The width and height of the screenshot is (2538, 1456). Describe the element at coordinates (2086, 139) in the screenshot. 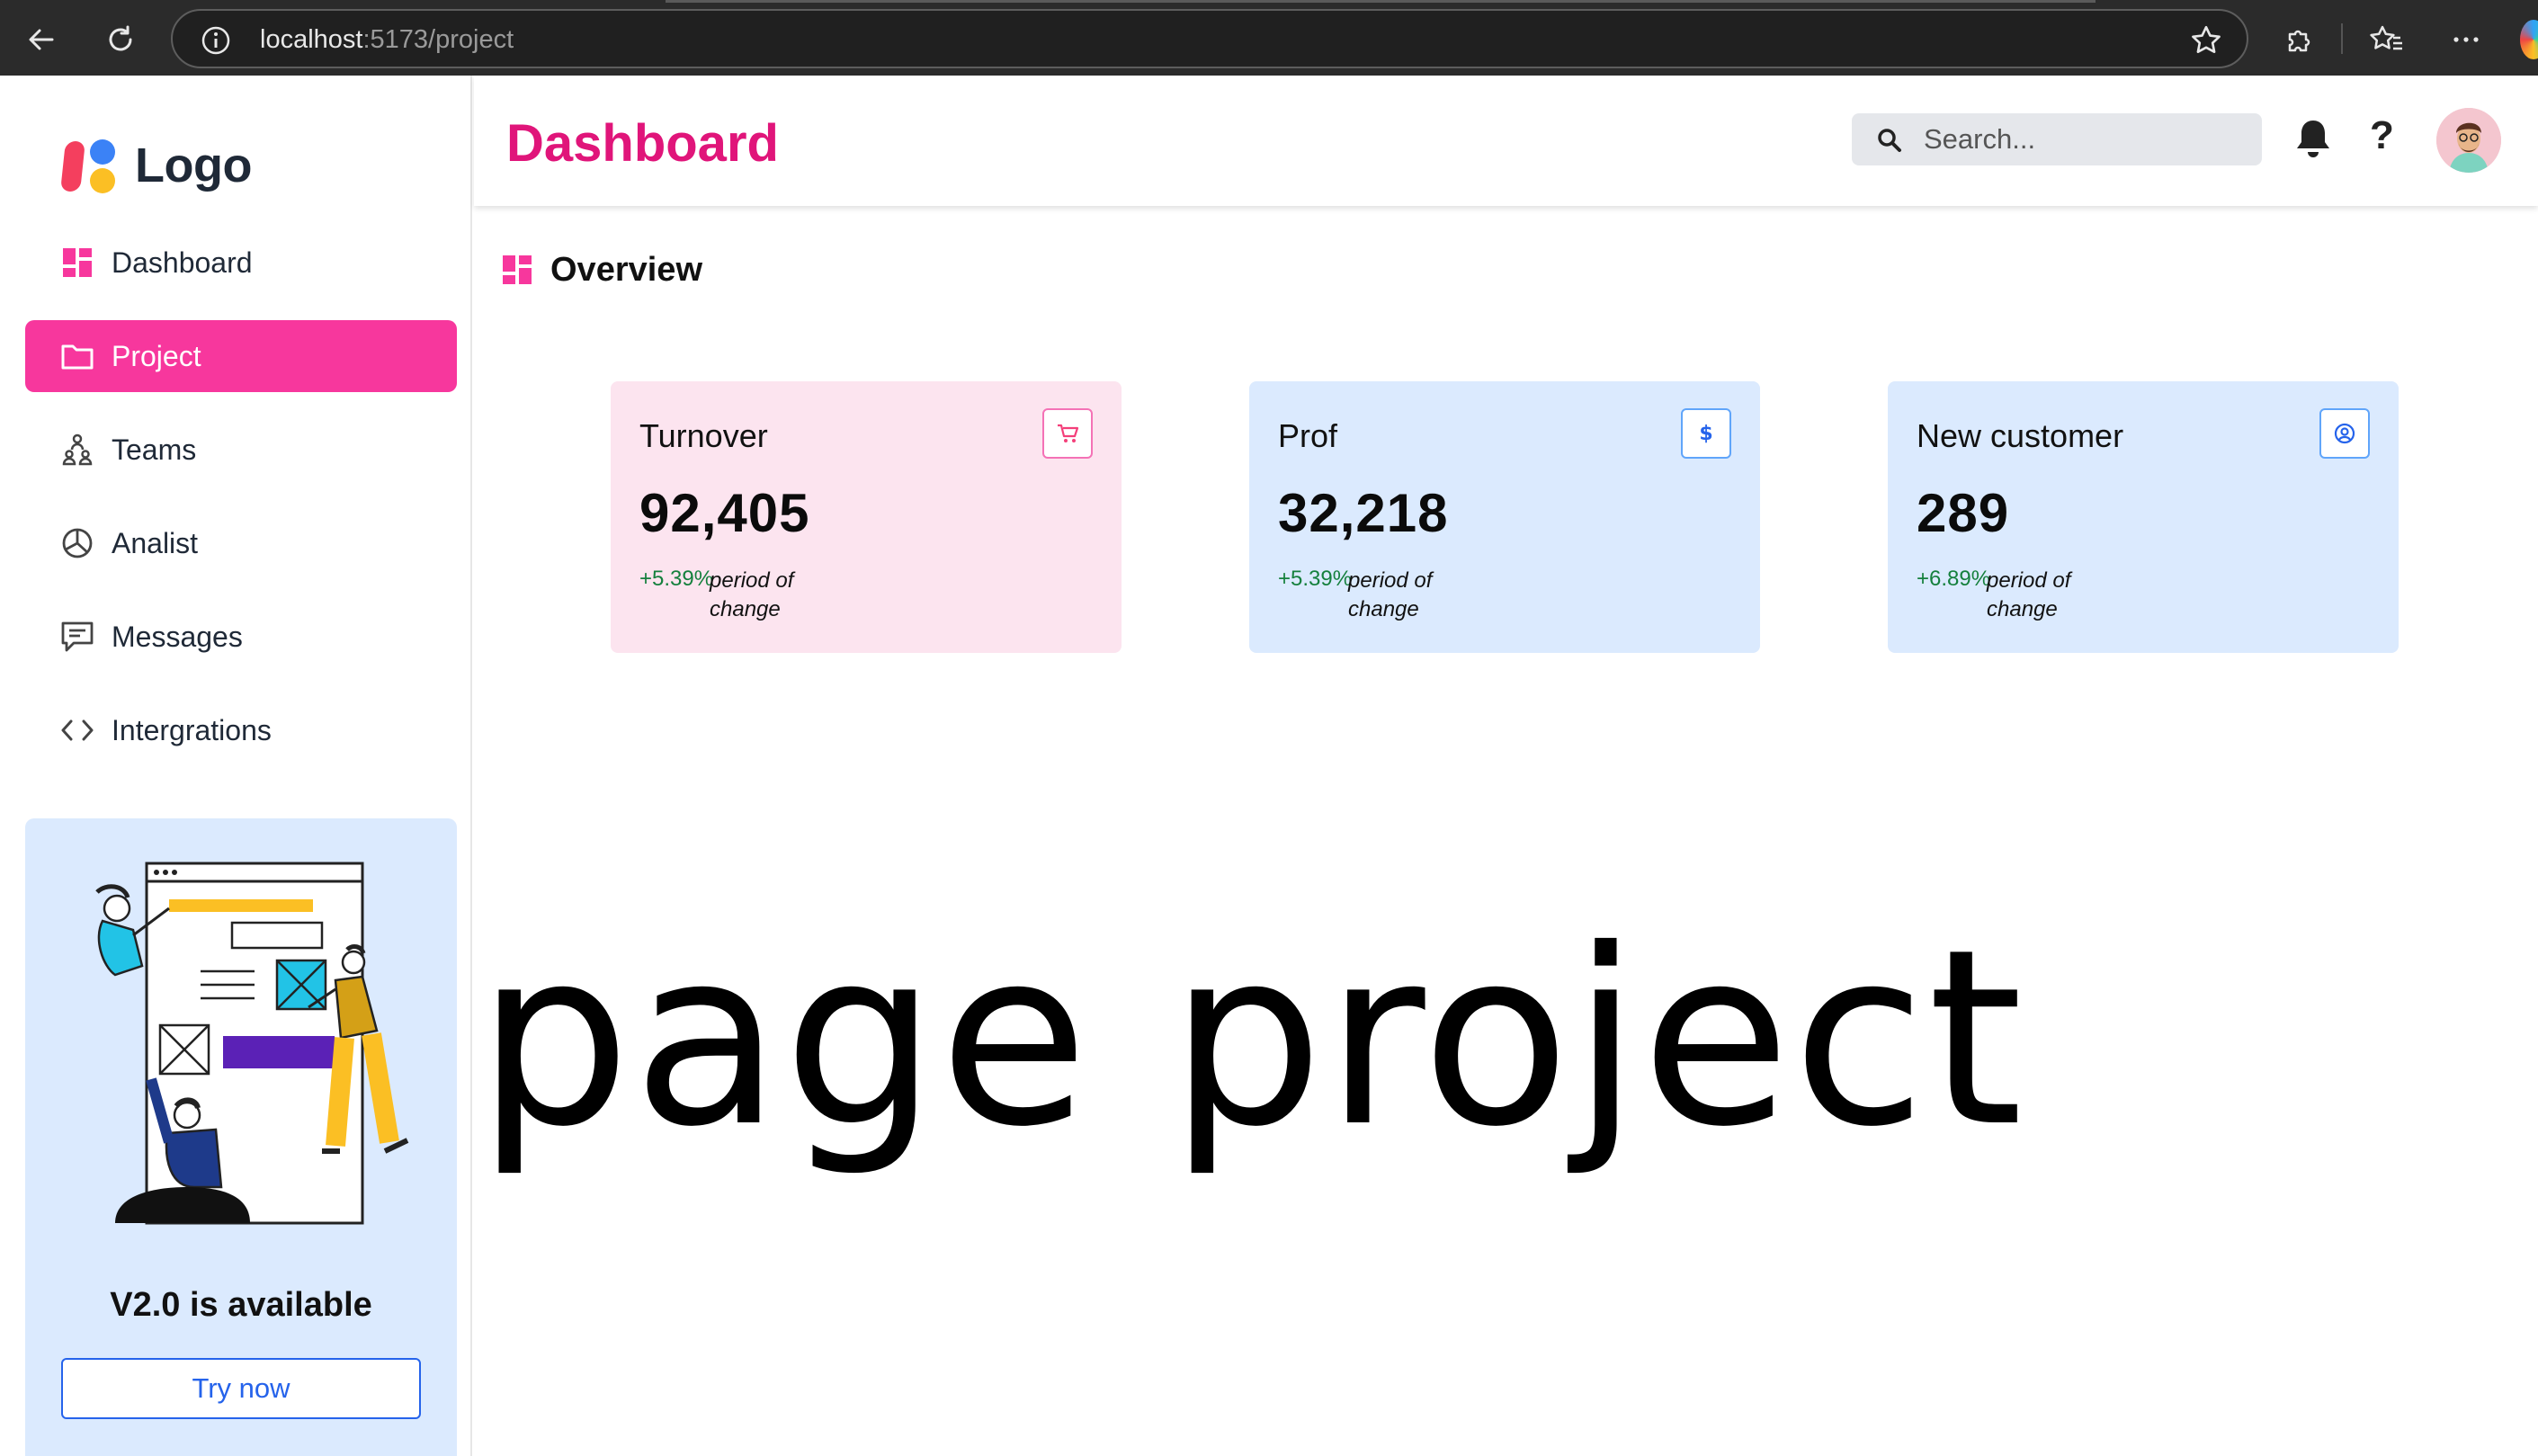

I see `search-input` at that location.